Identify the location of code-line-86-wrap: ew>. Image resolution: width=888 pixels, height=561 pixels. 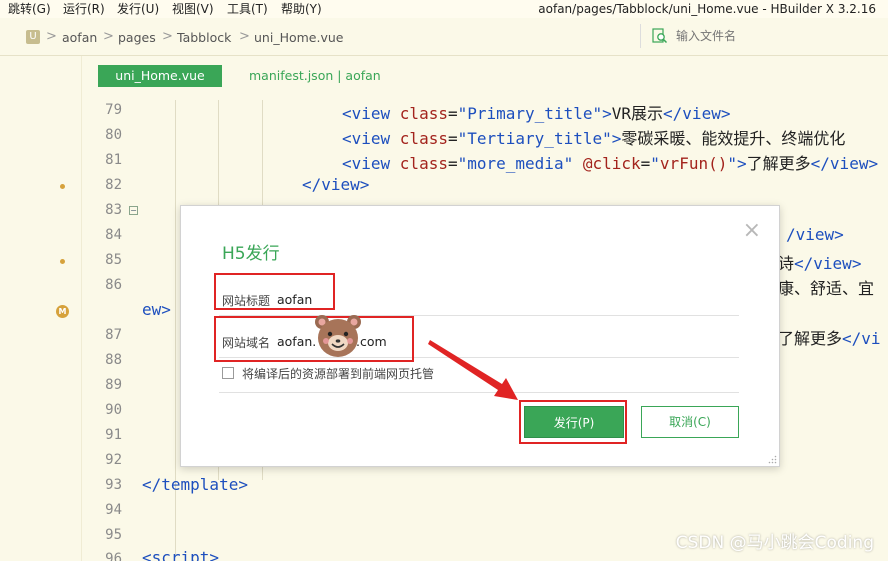
(156, 309).